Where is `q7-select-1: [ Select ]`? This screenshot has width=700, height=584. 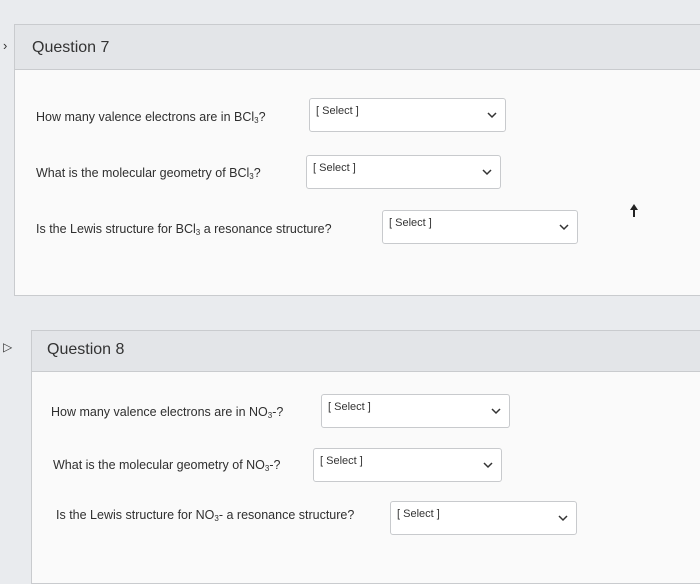 q7-select-1: [ Select ] is located at coordinates (407, 115).